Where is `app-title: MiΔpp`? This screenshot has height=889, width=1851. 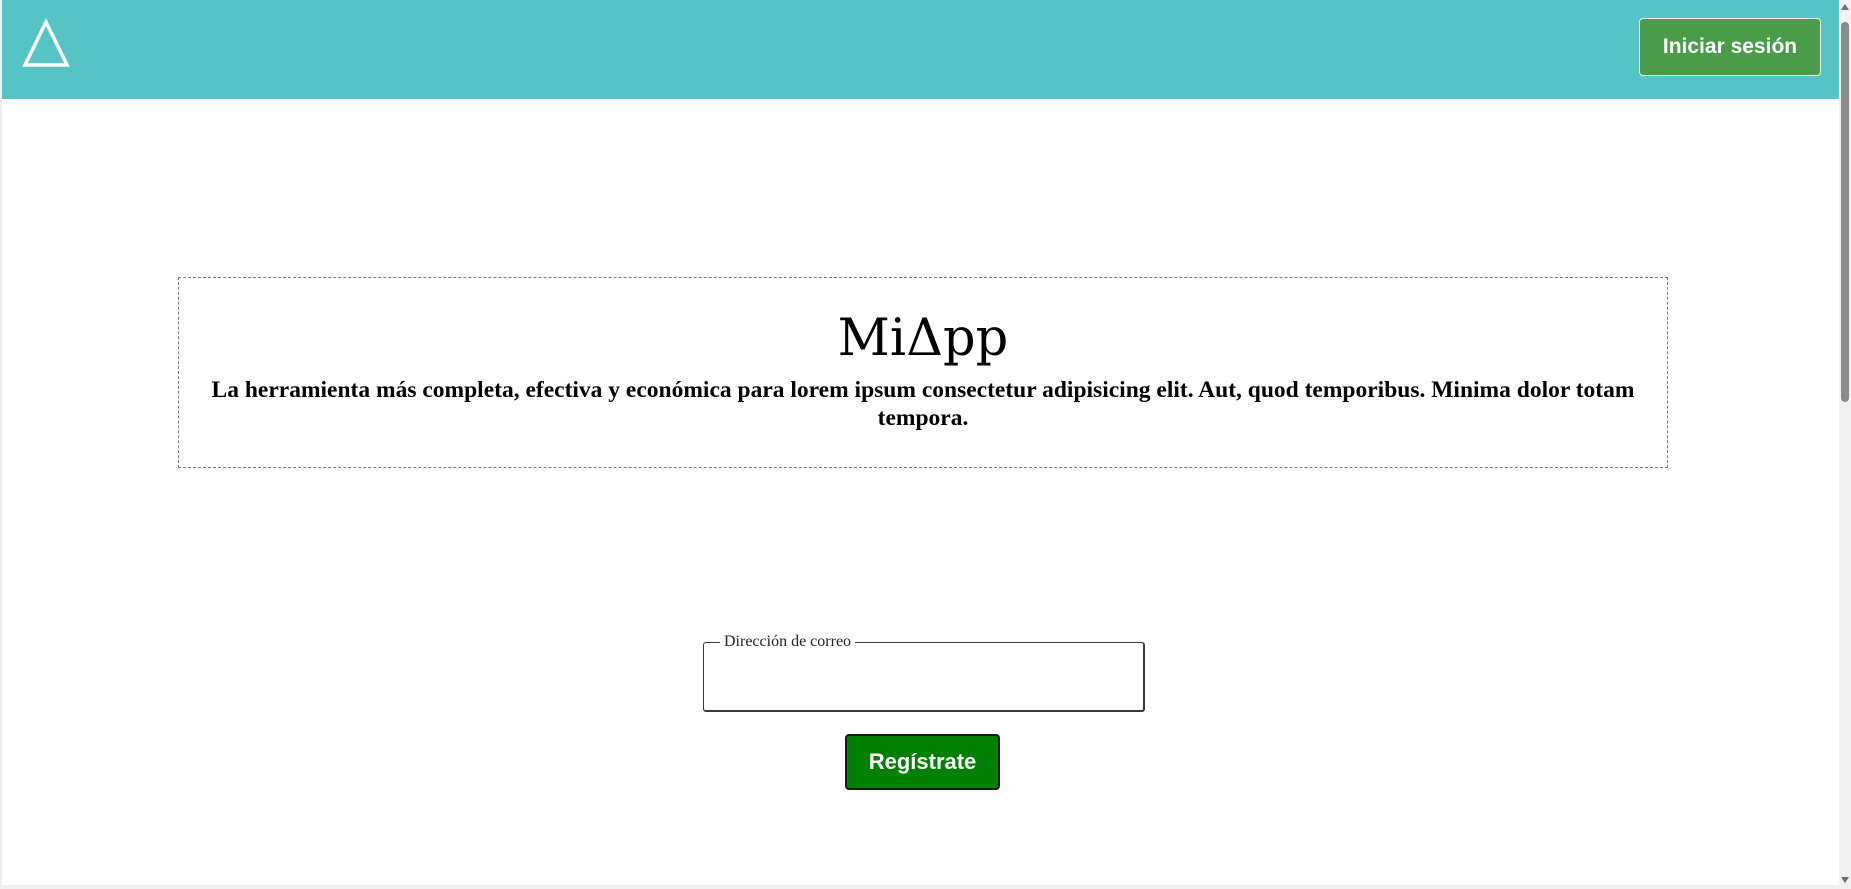 app-title: MiΔpp is located at coordinates (923, 338).